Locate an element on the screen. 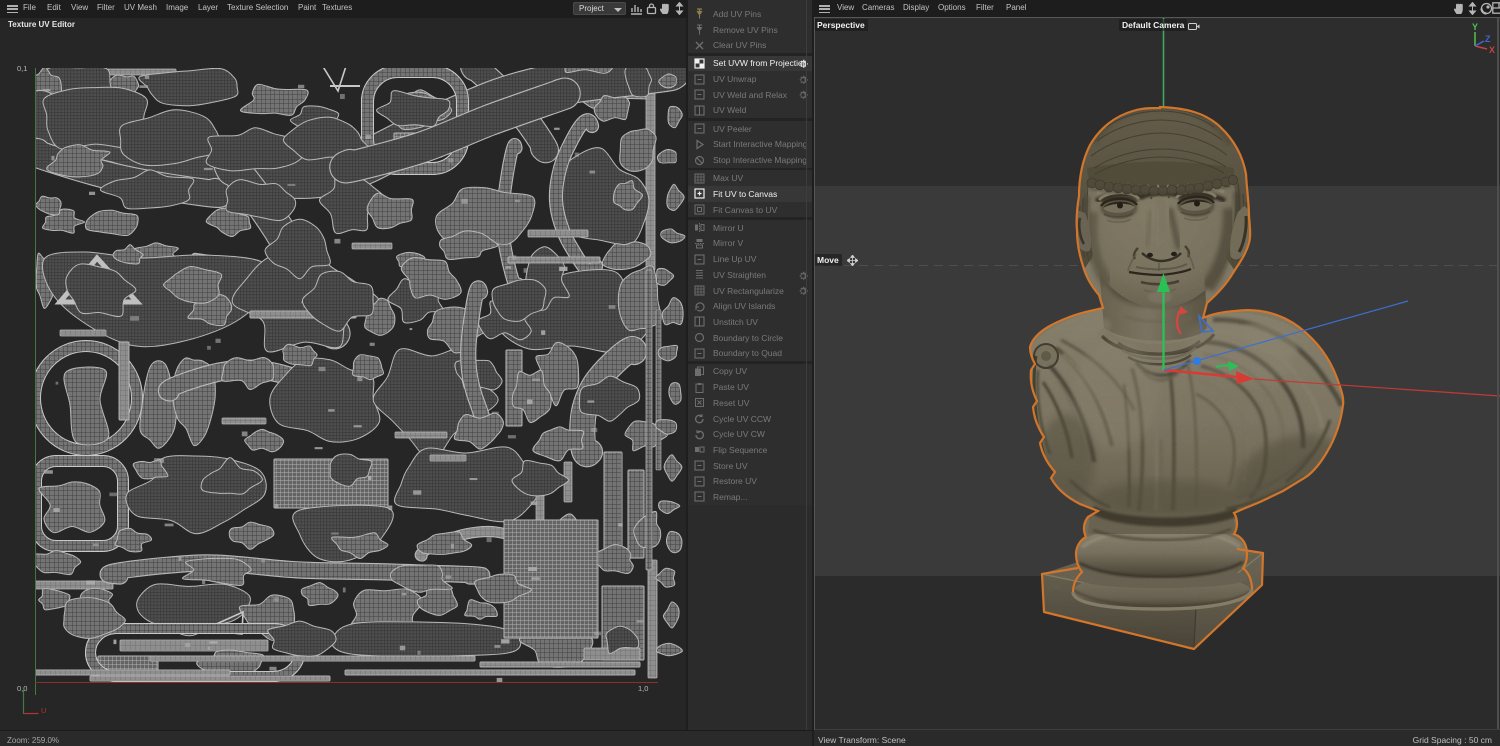  svg-text: Y is located at coordinates (1475, 27).